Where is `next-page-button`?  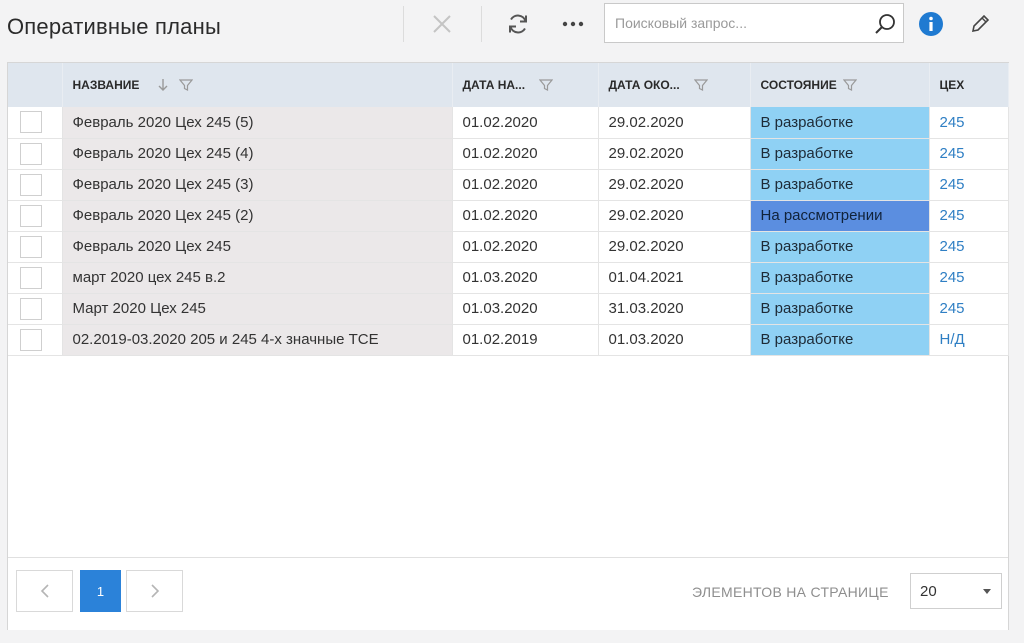 next-page-button is located at coordinates (154, 591).